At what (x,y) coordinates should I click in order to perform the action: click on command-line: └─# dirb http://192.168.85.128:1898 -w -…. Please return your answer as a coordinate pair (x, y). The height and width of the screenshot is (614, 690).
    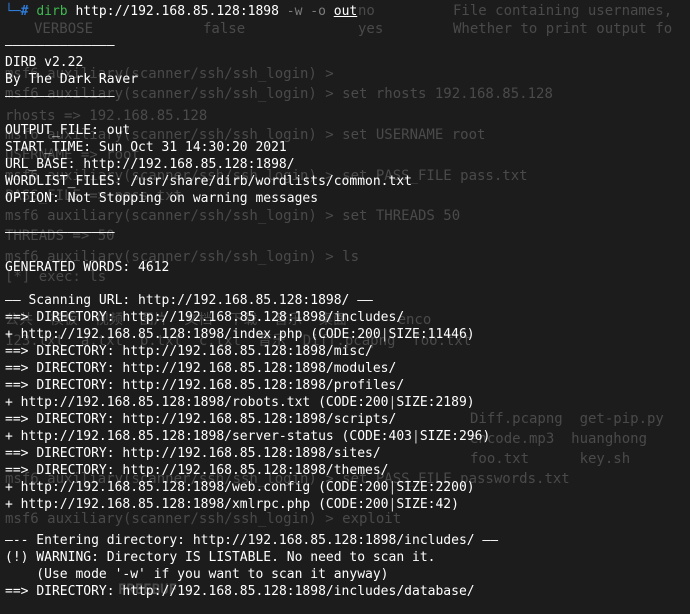
    Looking at the image, I should click on (181, 11).